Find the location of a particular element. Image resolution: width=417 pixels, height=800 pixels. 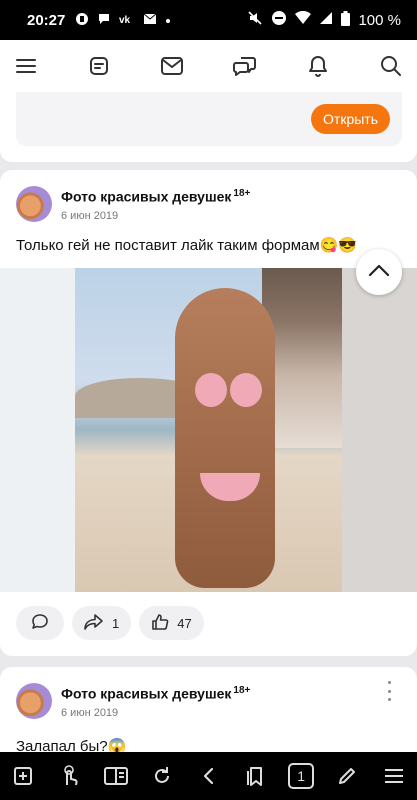

chevron-up-icon is located at coordinates (379, 272).